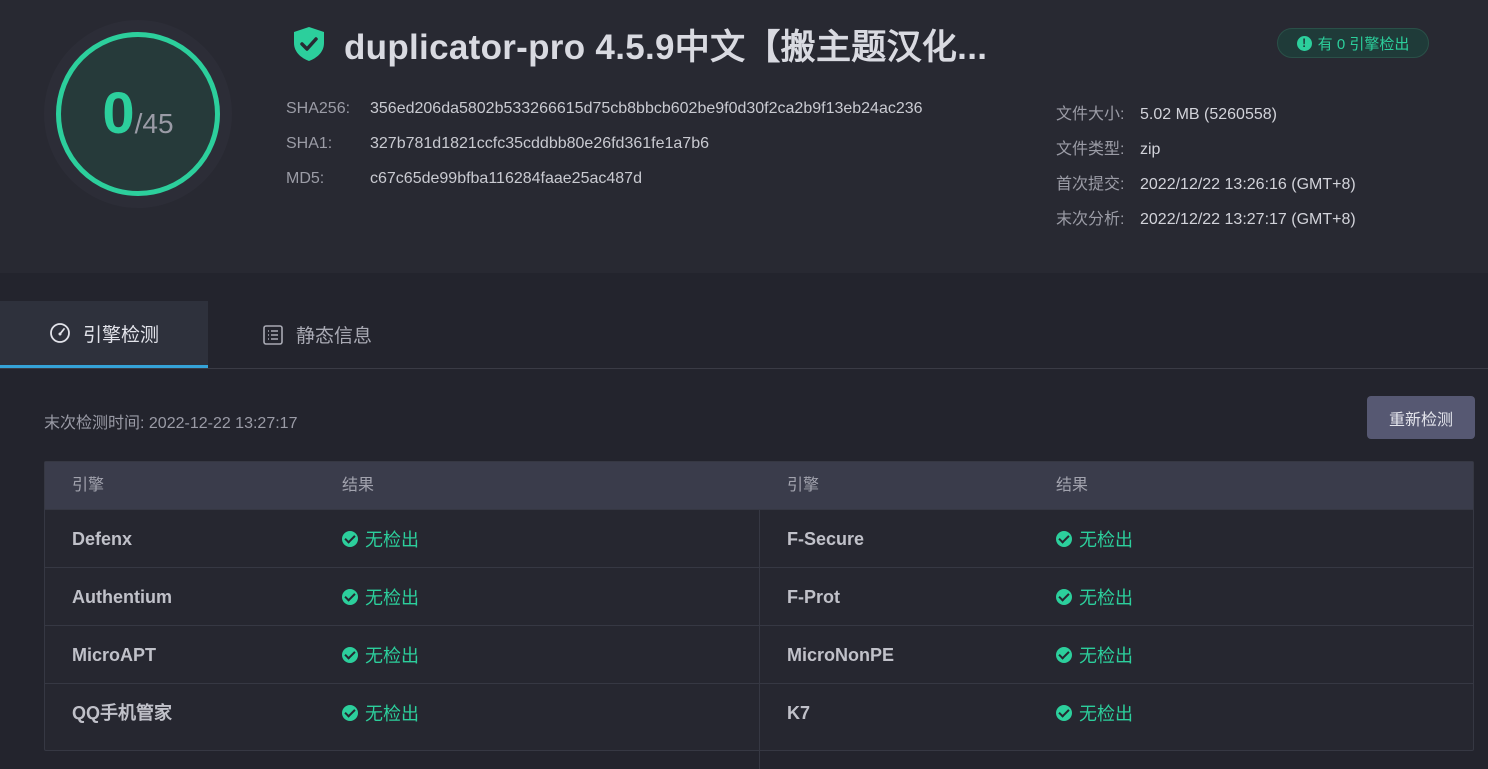  I want to click on info-value: zip, so click(1150, 149).